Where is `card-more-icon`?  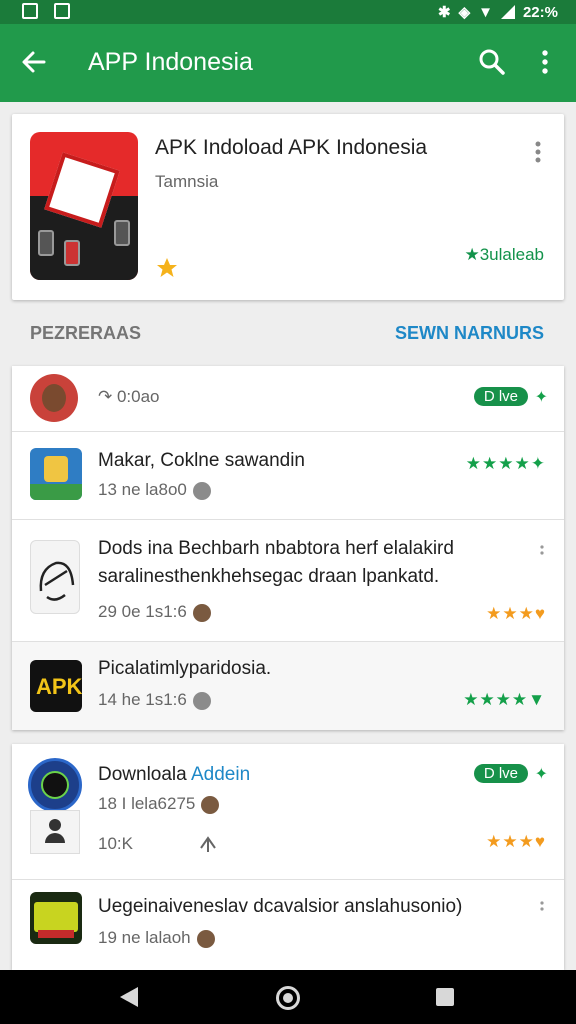
card-more-icon is located at coordinates (538, 152).